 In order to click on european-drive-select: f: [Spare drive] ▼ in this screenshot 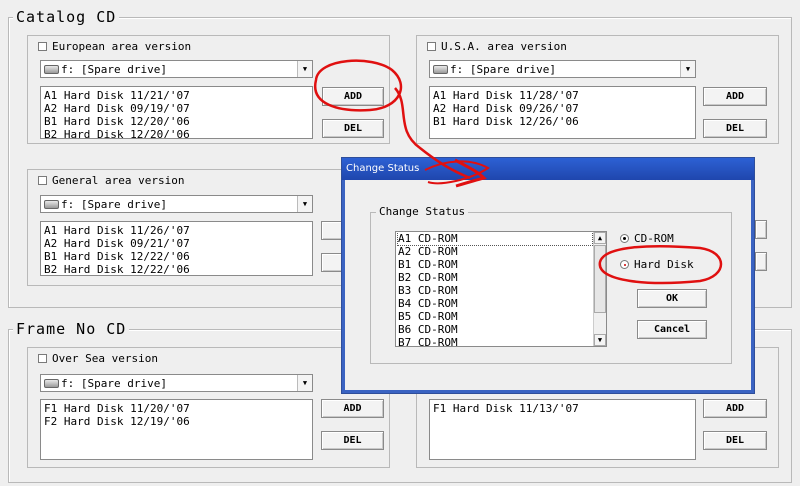, I will do `click(176, 69)`.